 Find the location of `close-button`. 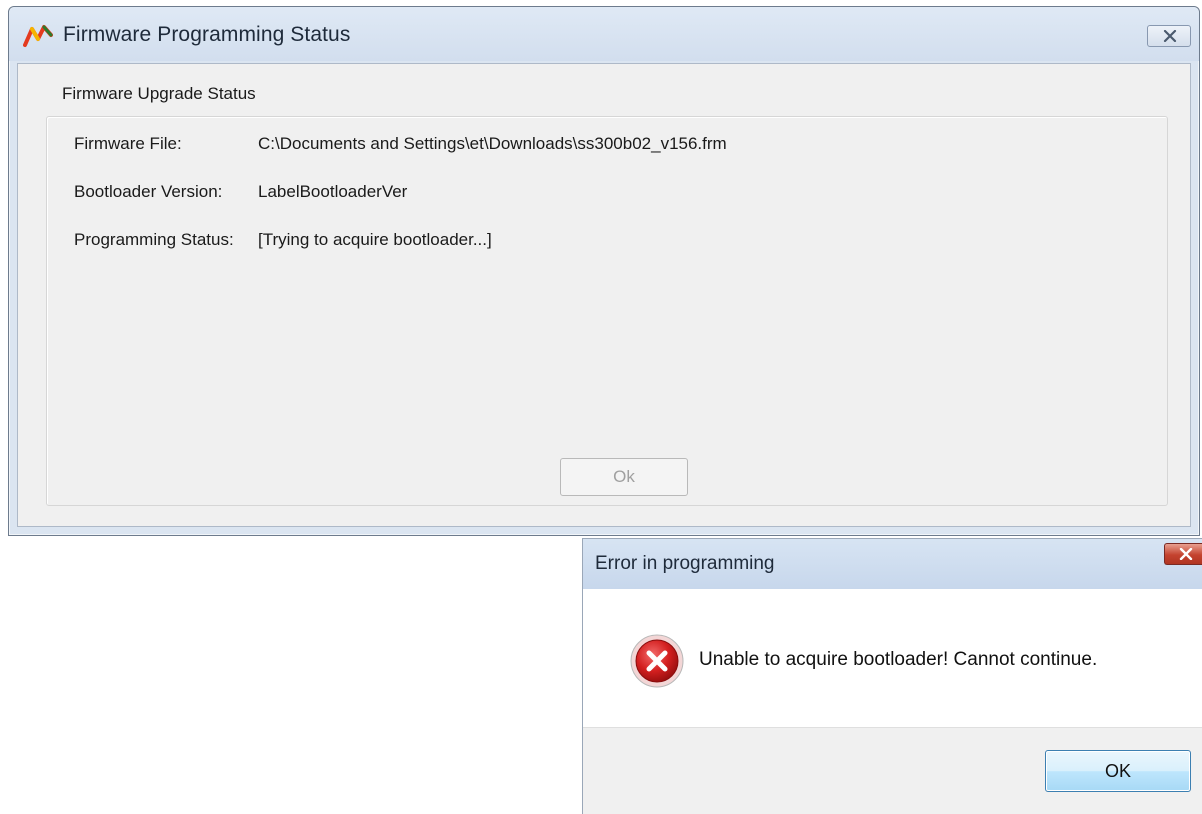

close-button is located at coordinates (1169, 36).